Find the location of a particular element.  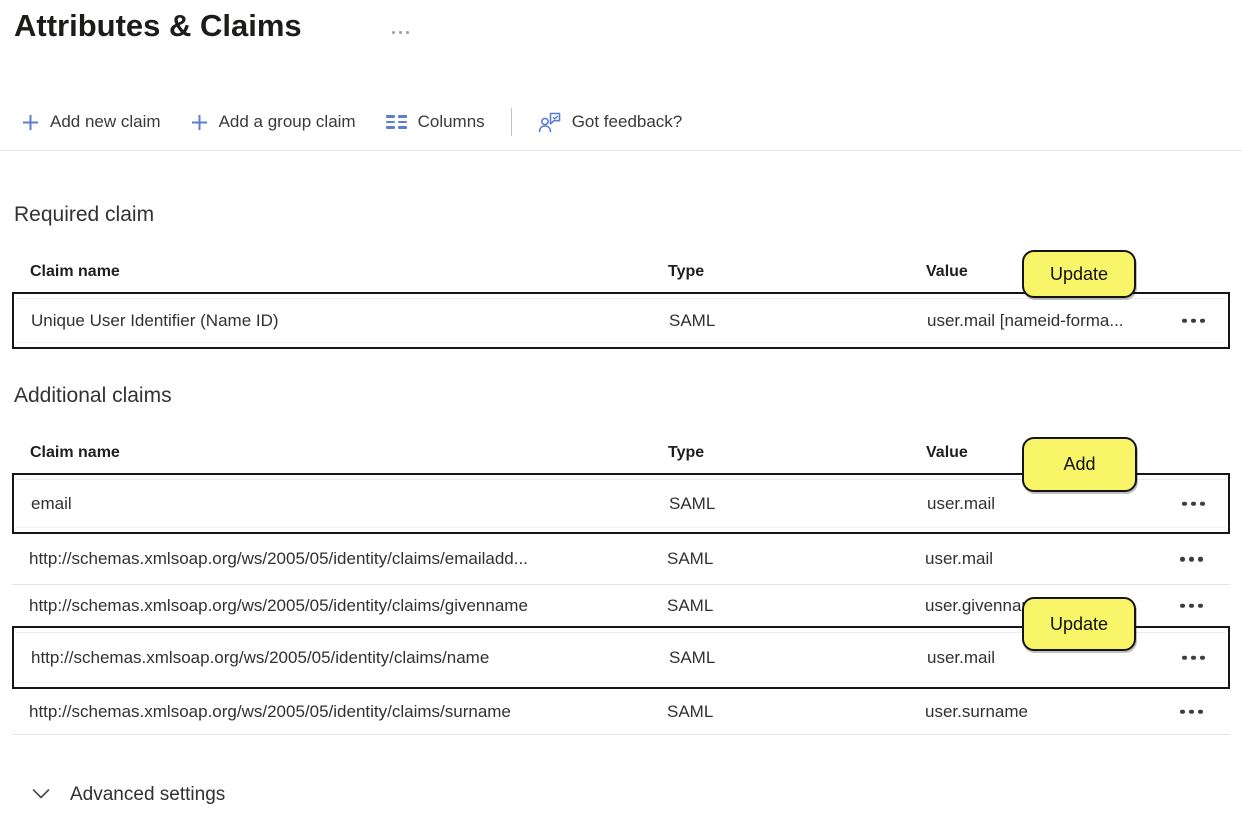

add-new-claim-label: Add new claim is located at coordinates (105, 121).